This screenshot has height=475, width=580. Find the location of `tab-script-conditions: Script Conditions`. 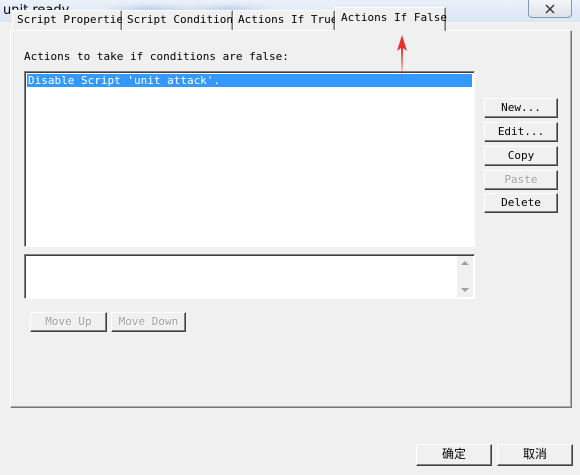

tab-script-conditions: Script Conditions is located at coordinates (181, 20).